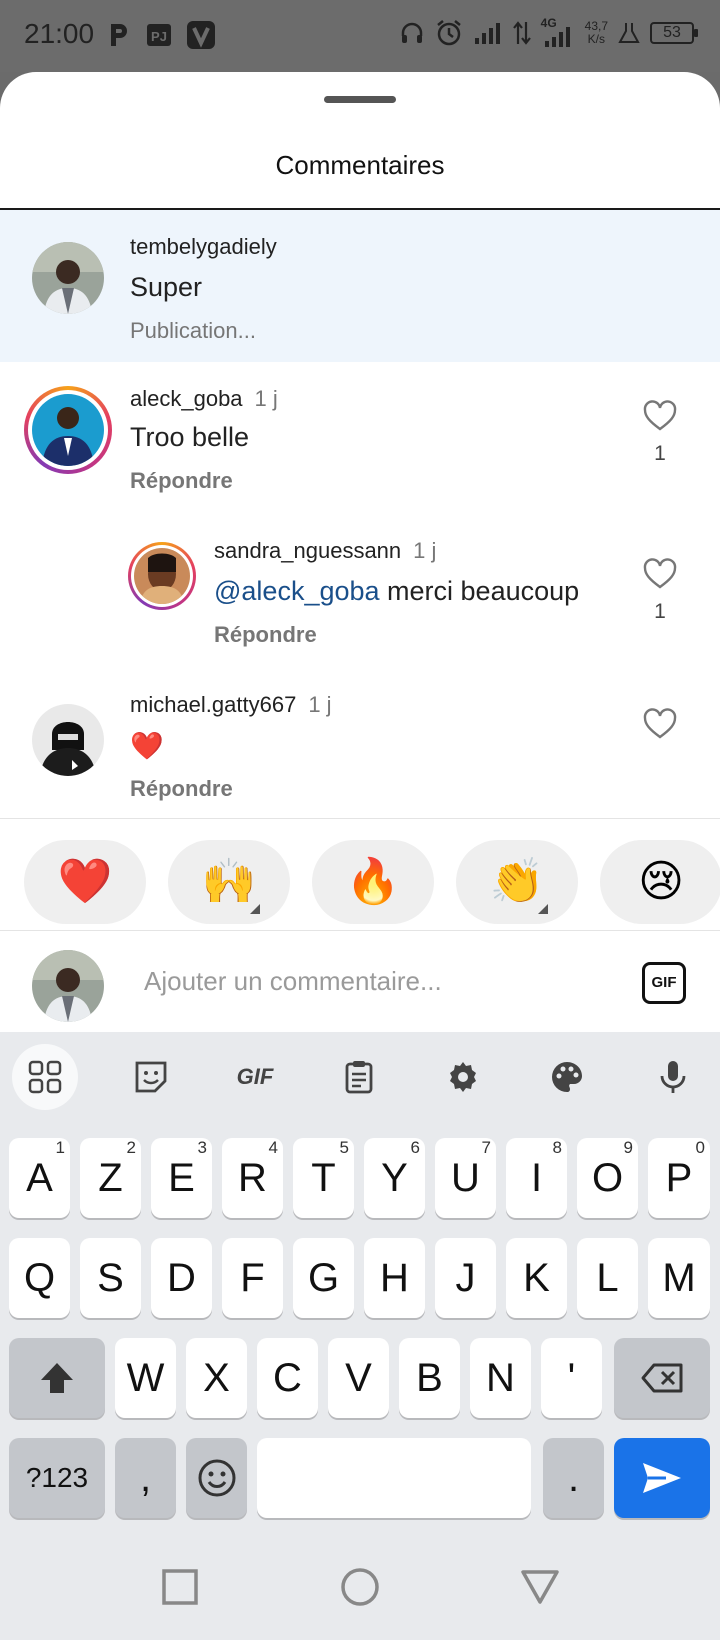 This screenshot has height=1640, width=720. Describe the element at coordinates (660, 724) in the screenshot. I see `like-button` at that location.